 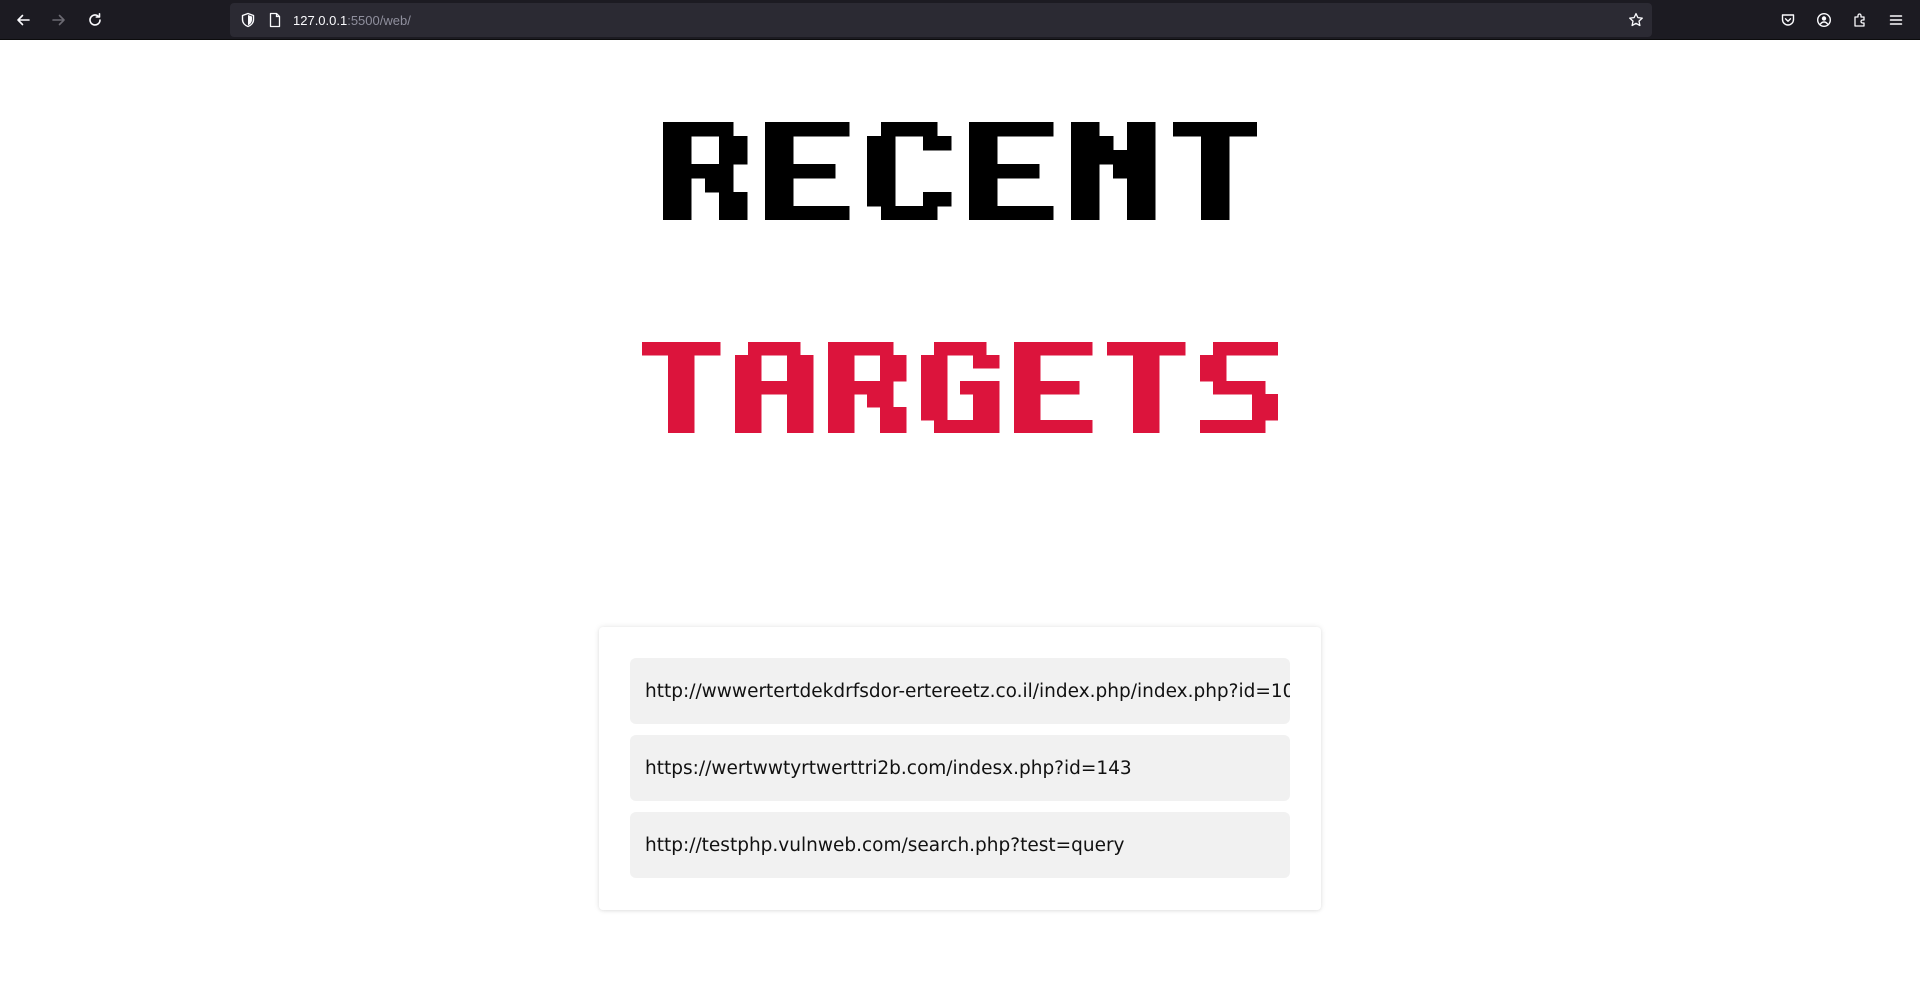 I want to click on recent-letter-c, so click(x=909, y=171).